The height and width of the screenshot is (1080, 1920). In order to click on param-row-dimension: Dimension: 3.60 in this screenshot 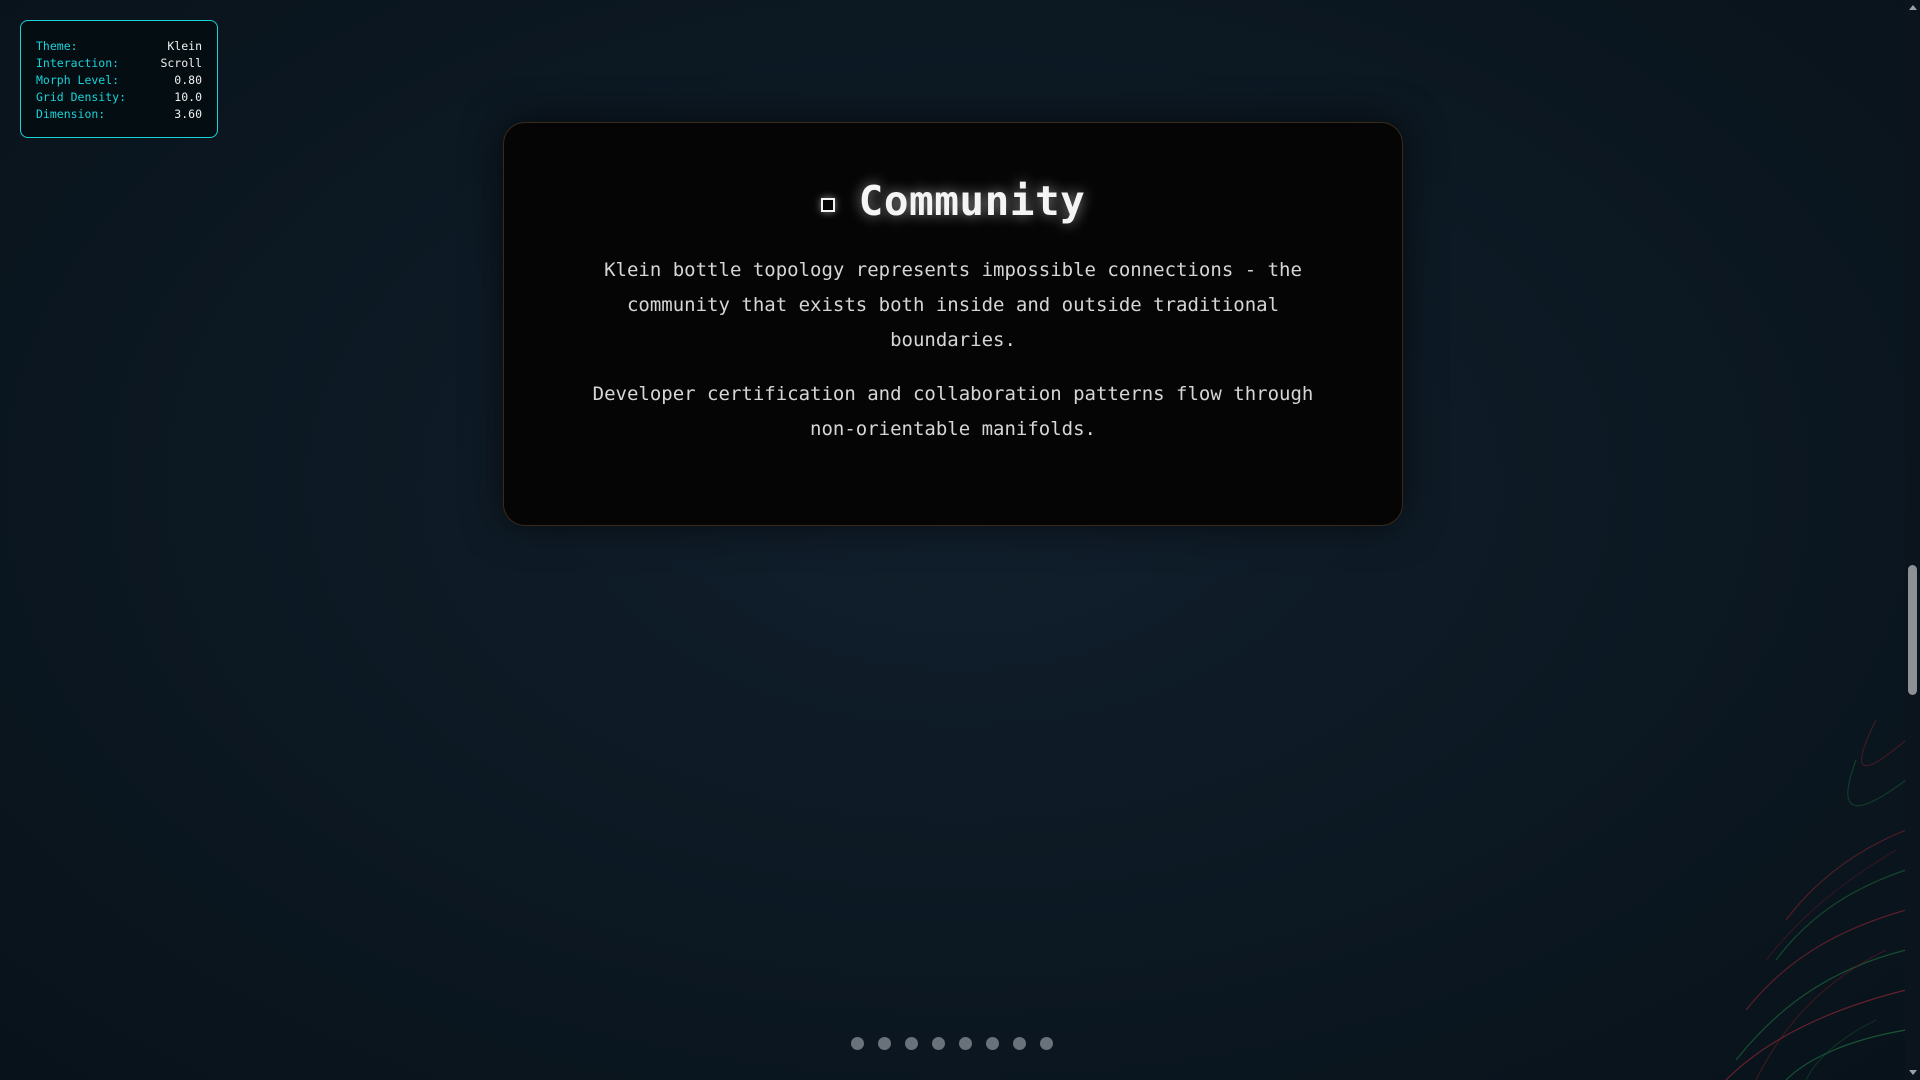, I will do `click(119, 114)`.